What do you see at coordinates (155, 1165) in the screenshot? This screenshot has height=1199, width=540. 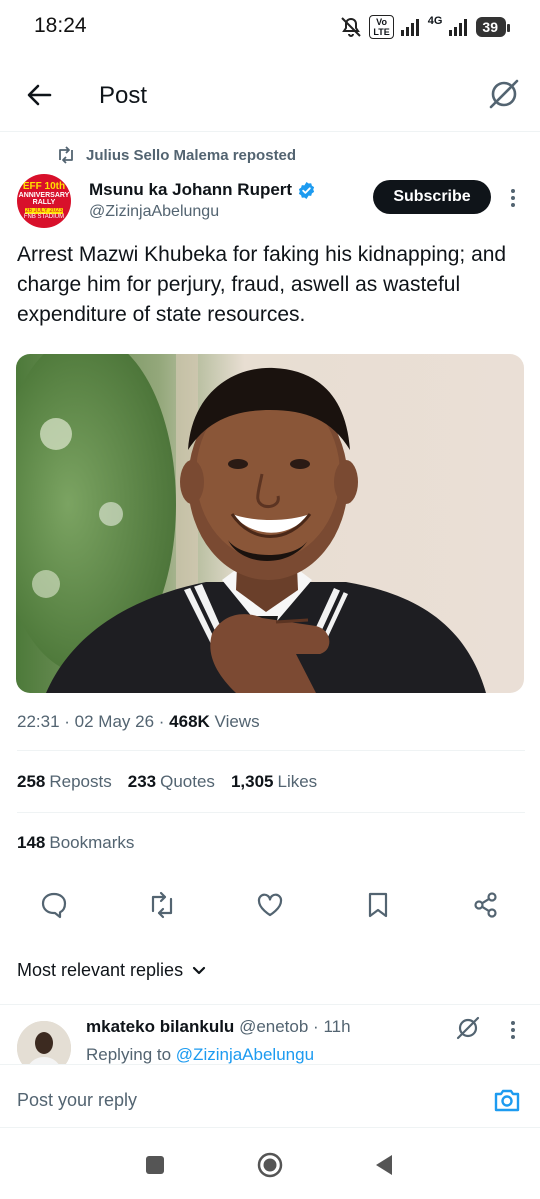 I see `recents-icon` at bounding box center [155, 1165].